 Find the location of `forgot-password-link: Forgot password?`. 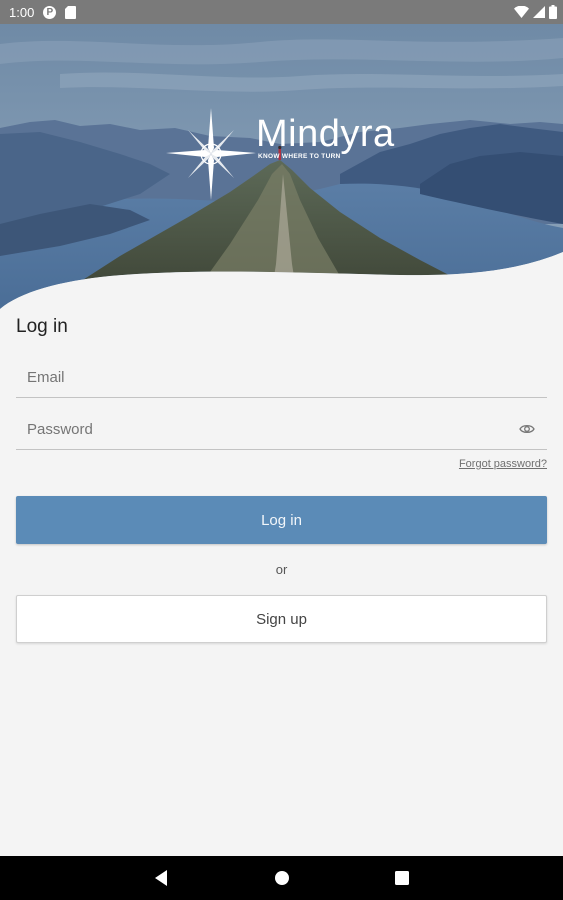

forgot-password-link: Forgot password? is located at coordinates (503, 464).